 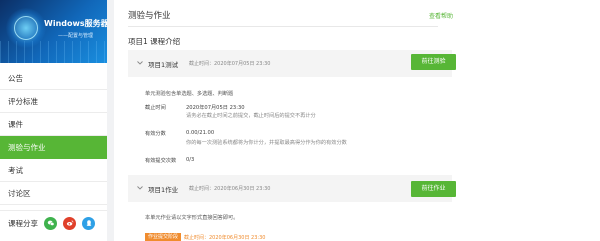 I want to click on homework-name: 项目1作业, so click(x=163, y=190).